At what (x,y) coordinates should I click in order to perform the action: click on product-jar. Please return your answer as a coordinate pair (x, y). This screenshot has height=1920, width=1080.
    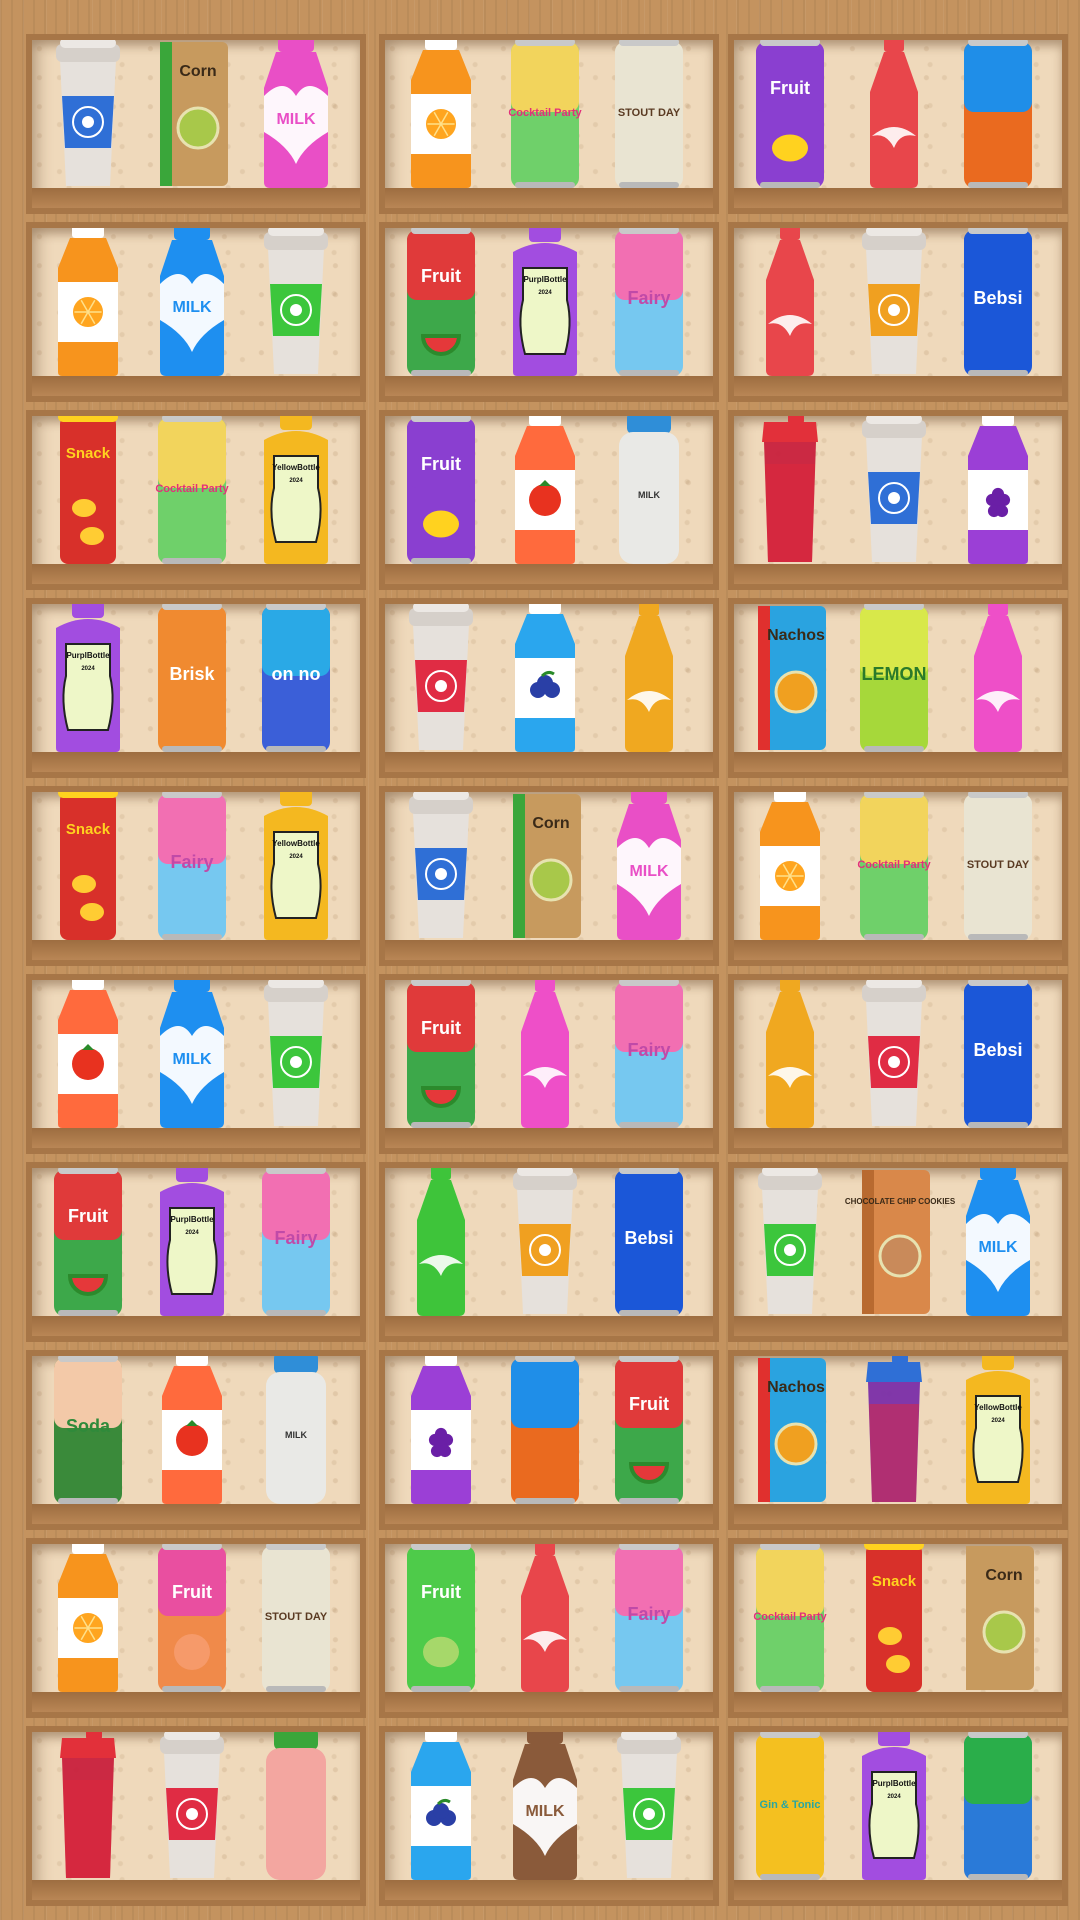
    Looking at the image, I should click on (296, 1806).